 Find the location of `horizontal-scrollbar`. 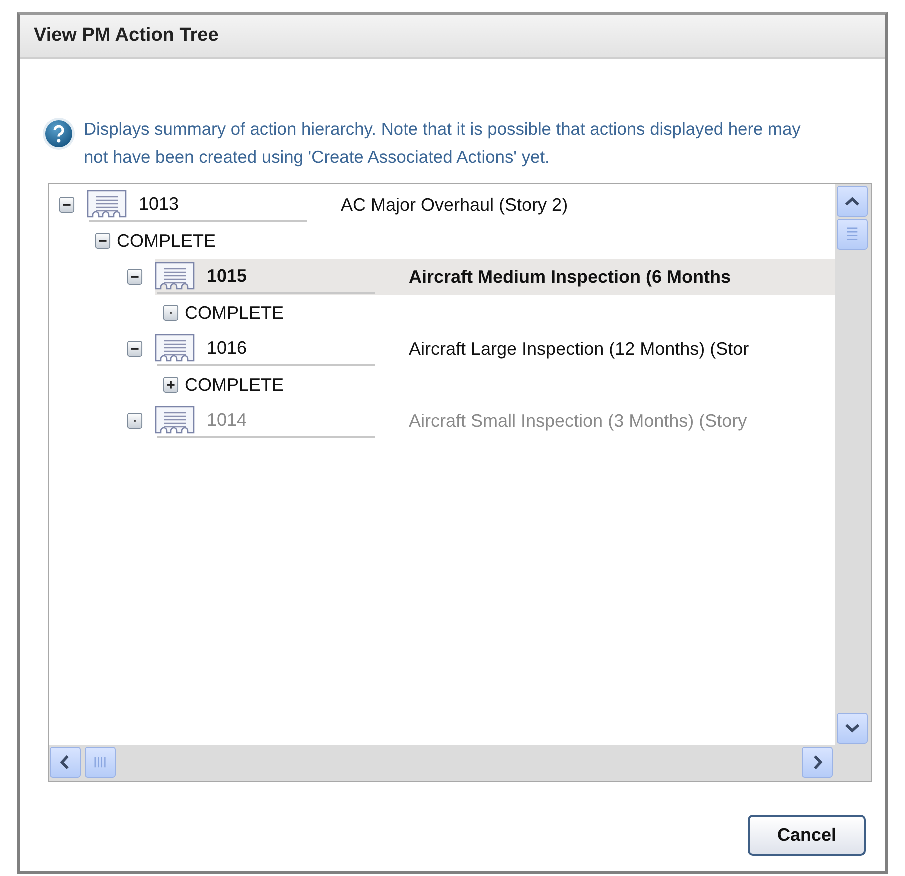

horizontal-scrollbar is located at coordinates (442, 763).